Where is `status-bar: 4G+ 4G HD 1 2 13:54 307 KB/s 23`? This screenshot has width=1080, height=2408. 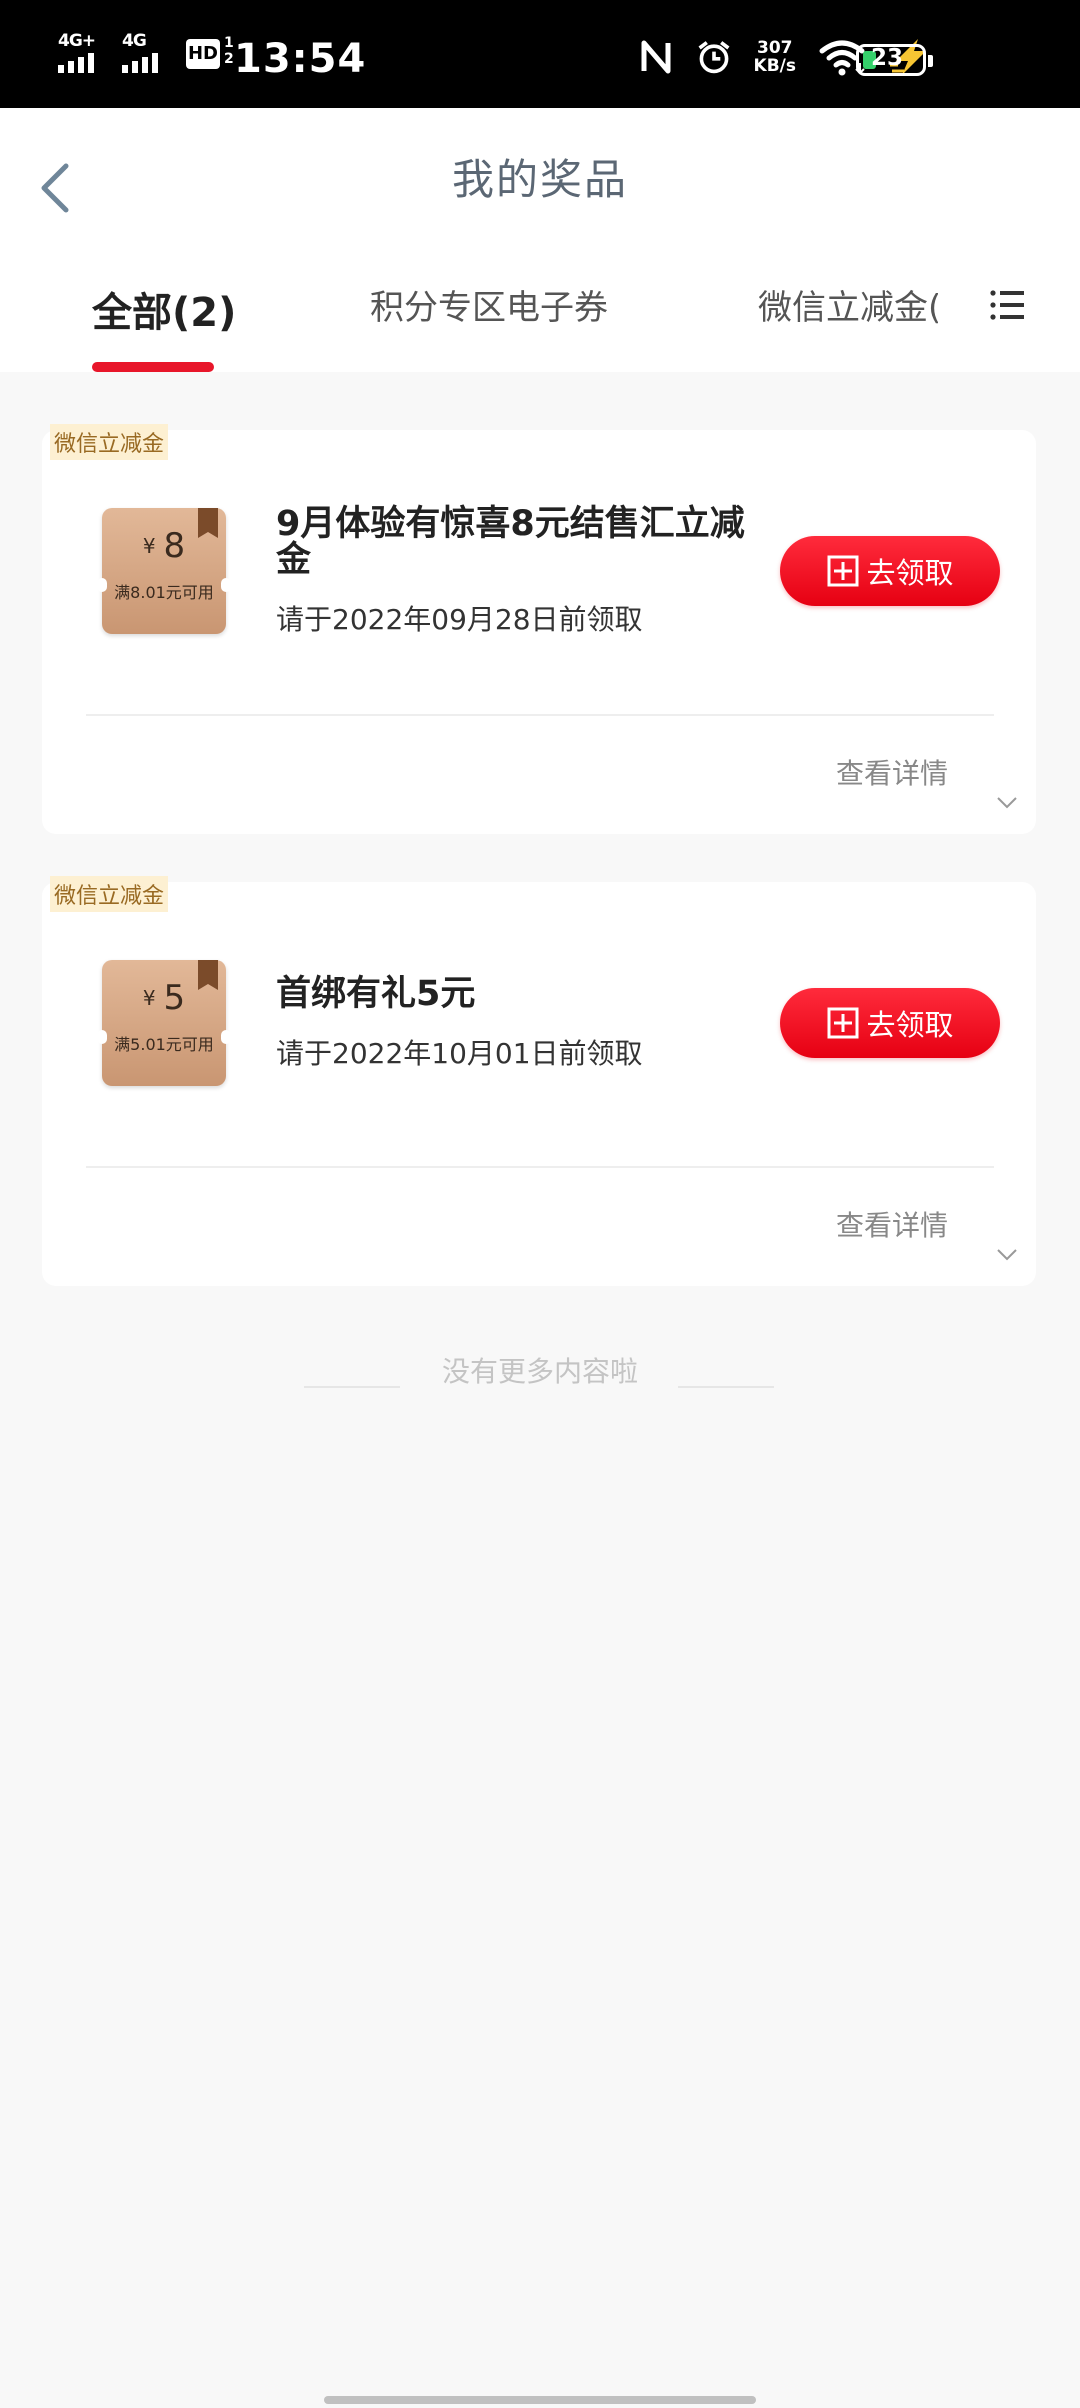 status-bar: 4G+ 4G HD 1 2 13:54 307 KB/s 23 is located at coordinates (540, 54).